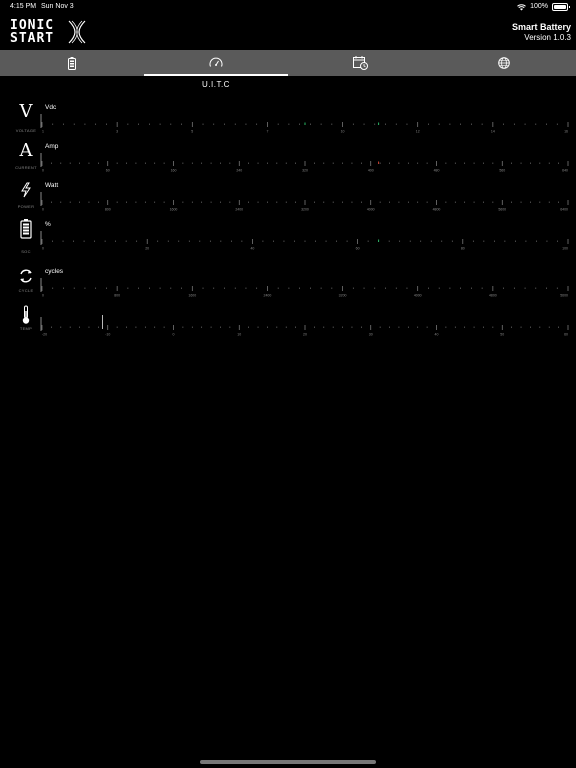 This screenshot has height=768, width=576. Describe the element at coordinates (26, 276) in the screenshot. I see `cycle-icon` at that location.